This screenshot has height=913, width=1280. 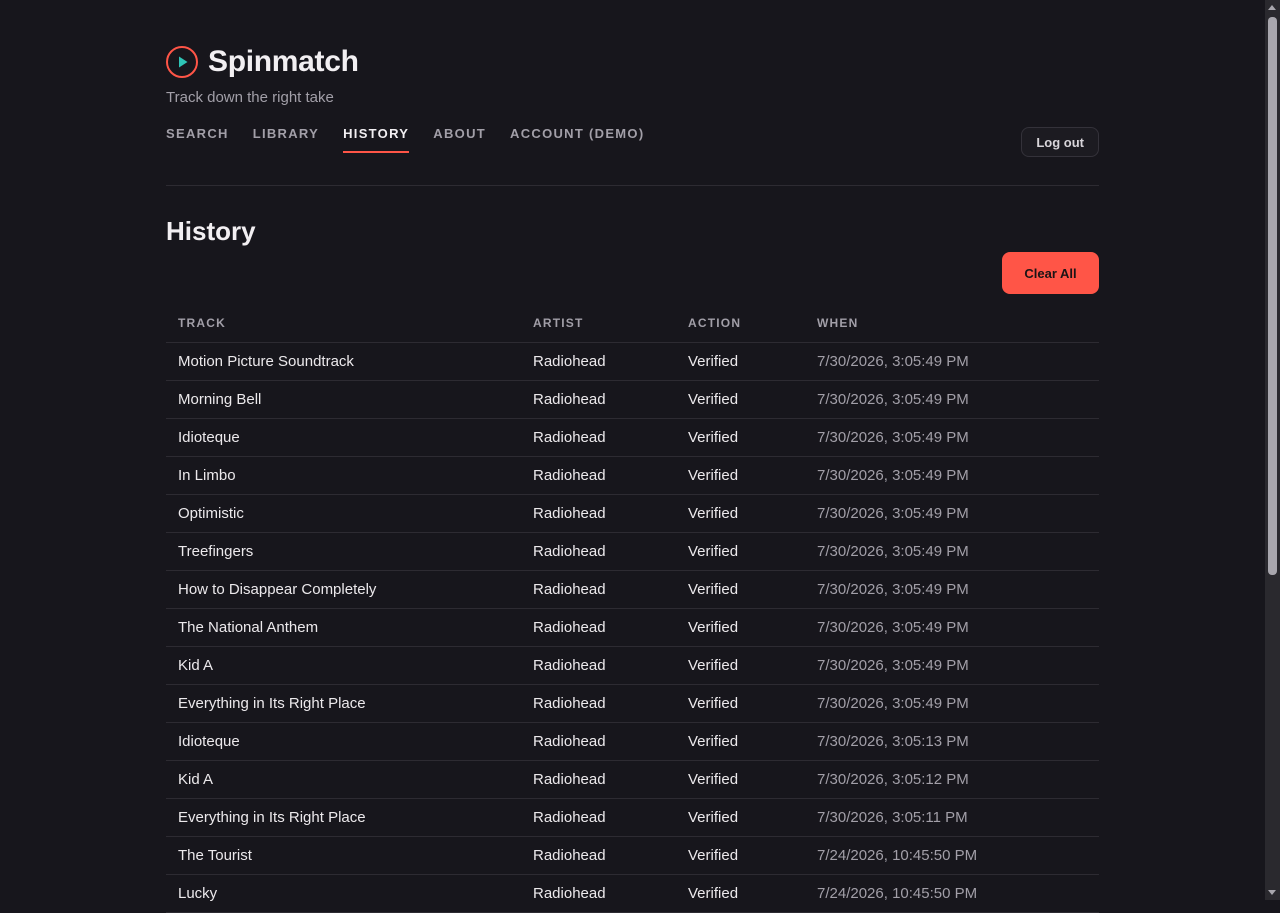 What do you see at coordinates (459, 139) in the screenshot?
I see `nav-about: ABOUT` at bounding box center [459, 139].